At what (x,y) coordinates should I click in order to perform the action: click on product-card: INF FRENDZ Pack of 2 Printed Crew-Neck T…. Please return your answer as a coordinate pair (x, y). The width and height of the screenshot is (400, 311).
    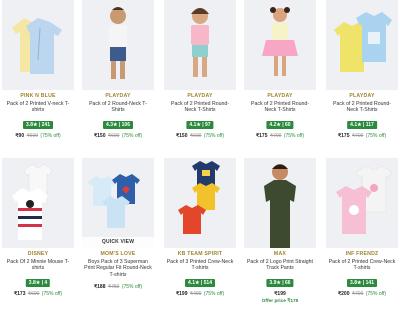
    Looking at the image, I should click on (362, 233).